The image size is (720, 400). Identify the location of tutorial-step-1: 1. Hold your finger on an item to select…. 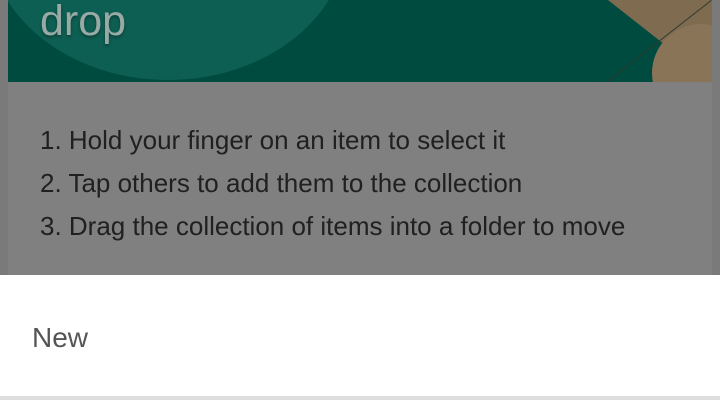
(273, 140).